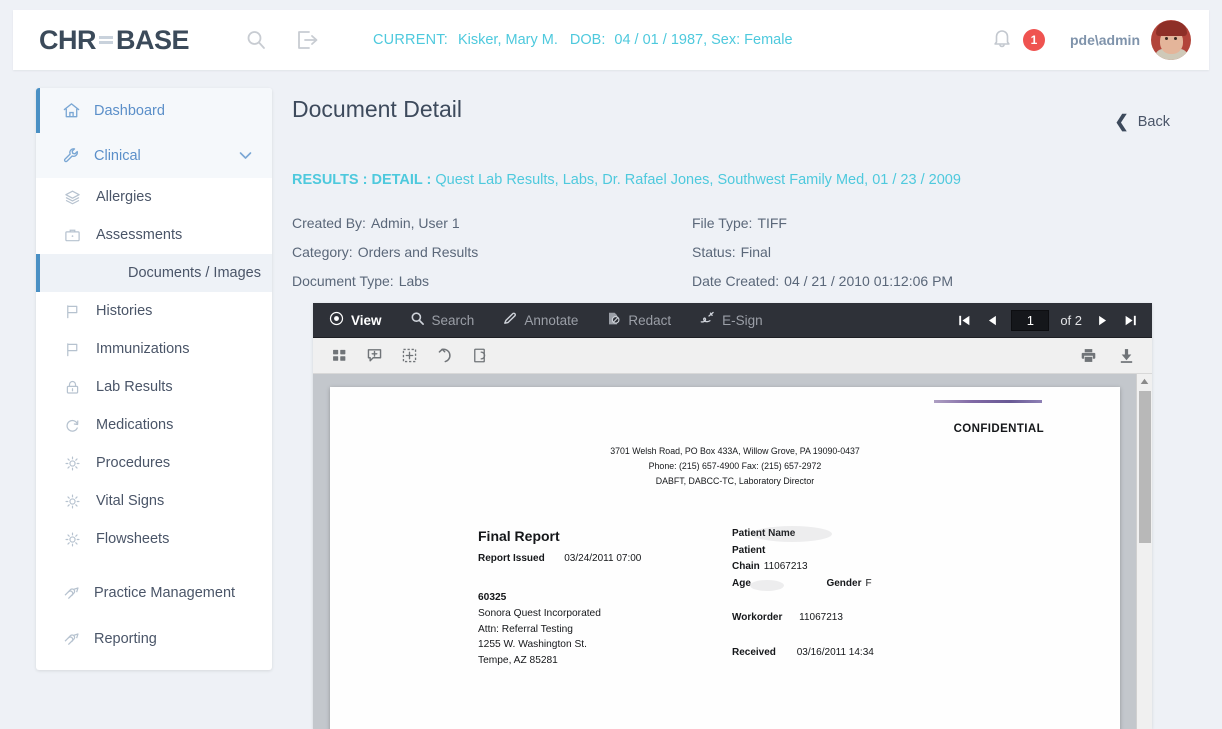 This screenshot has width=1222, height=729. I want to click on workorder-value: 11067213, so click(821, 617).